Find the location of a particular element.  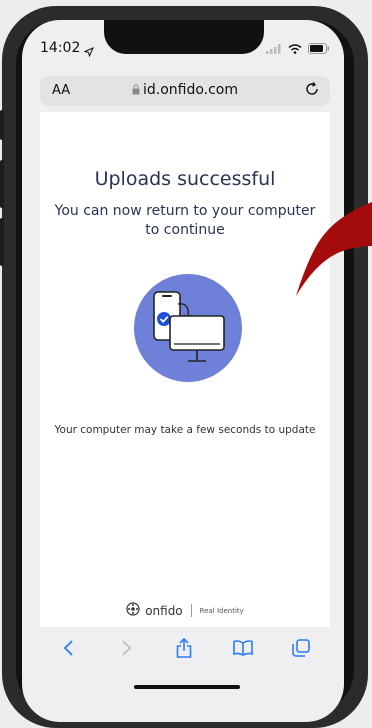

phone-to-computer-illustration is located at coordinates (188, 328).